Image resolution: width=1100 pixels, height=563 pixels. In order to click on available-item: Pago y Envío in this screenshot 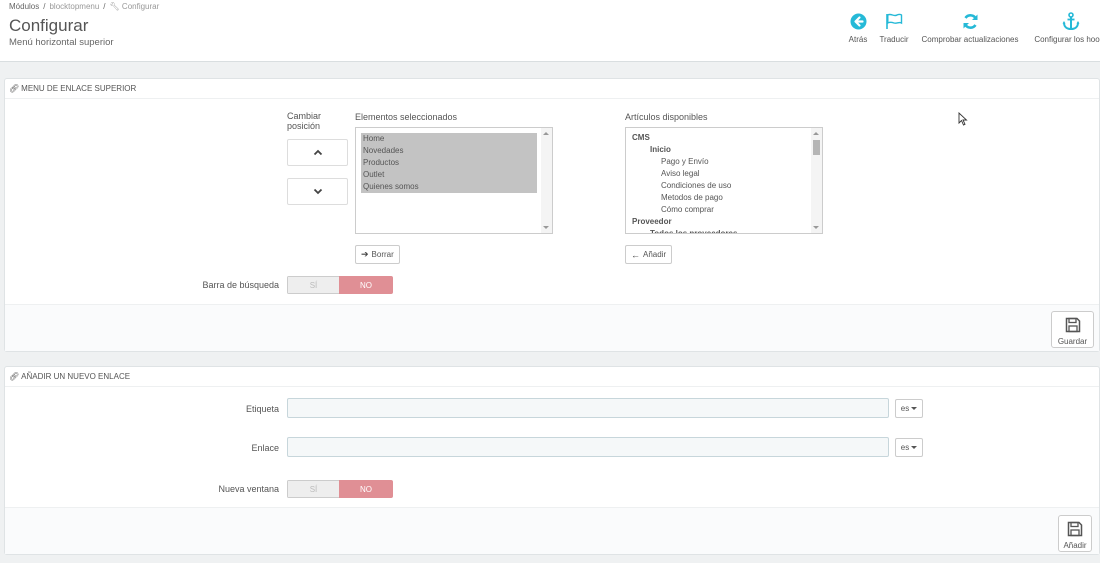, I will do `click(722, 162)`.